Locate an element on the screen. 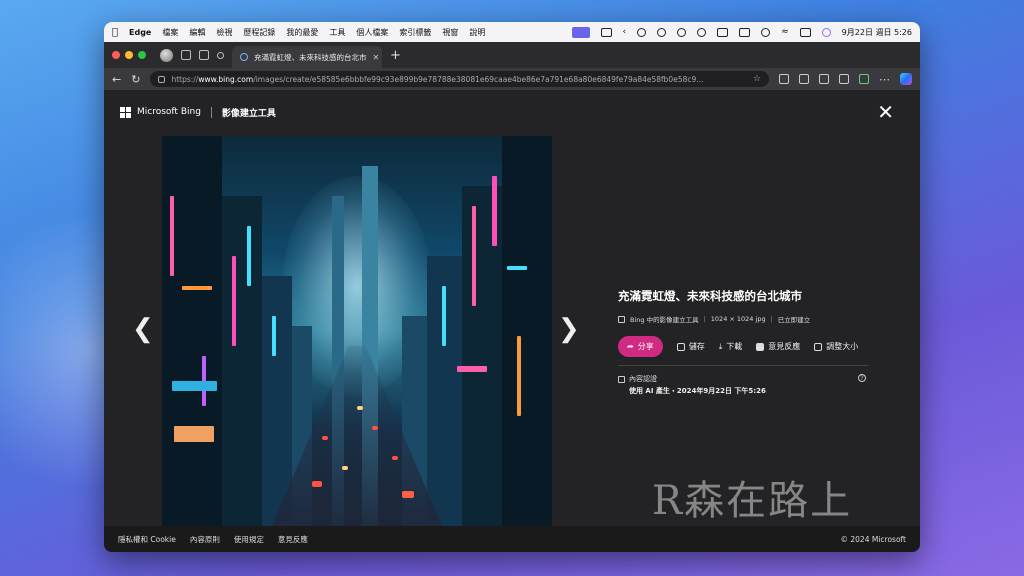 The image size is (1024, 576). menu-view: 檢視 is located at coordinates (224, 32).